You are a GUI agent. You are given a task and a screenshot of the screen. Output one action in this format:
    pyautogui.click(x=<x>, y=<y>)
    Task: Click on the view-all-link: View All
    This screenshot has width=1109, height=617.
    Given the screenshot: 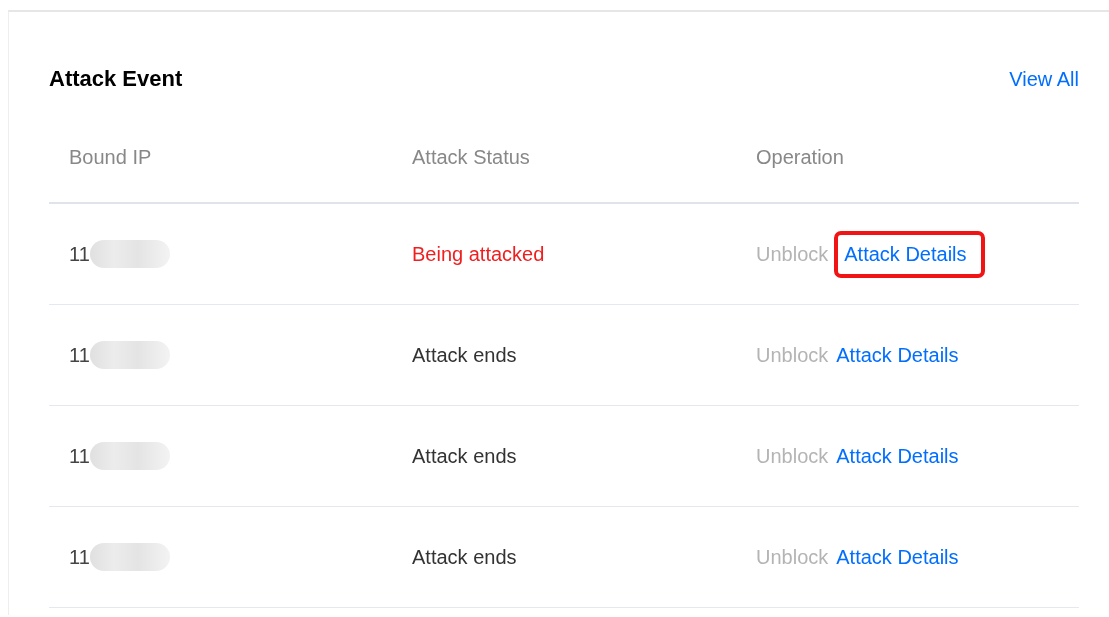 What is the action you would take?
    pyautogui.click(x=1044, y=79)
    